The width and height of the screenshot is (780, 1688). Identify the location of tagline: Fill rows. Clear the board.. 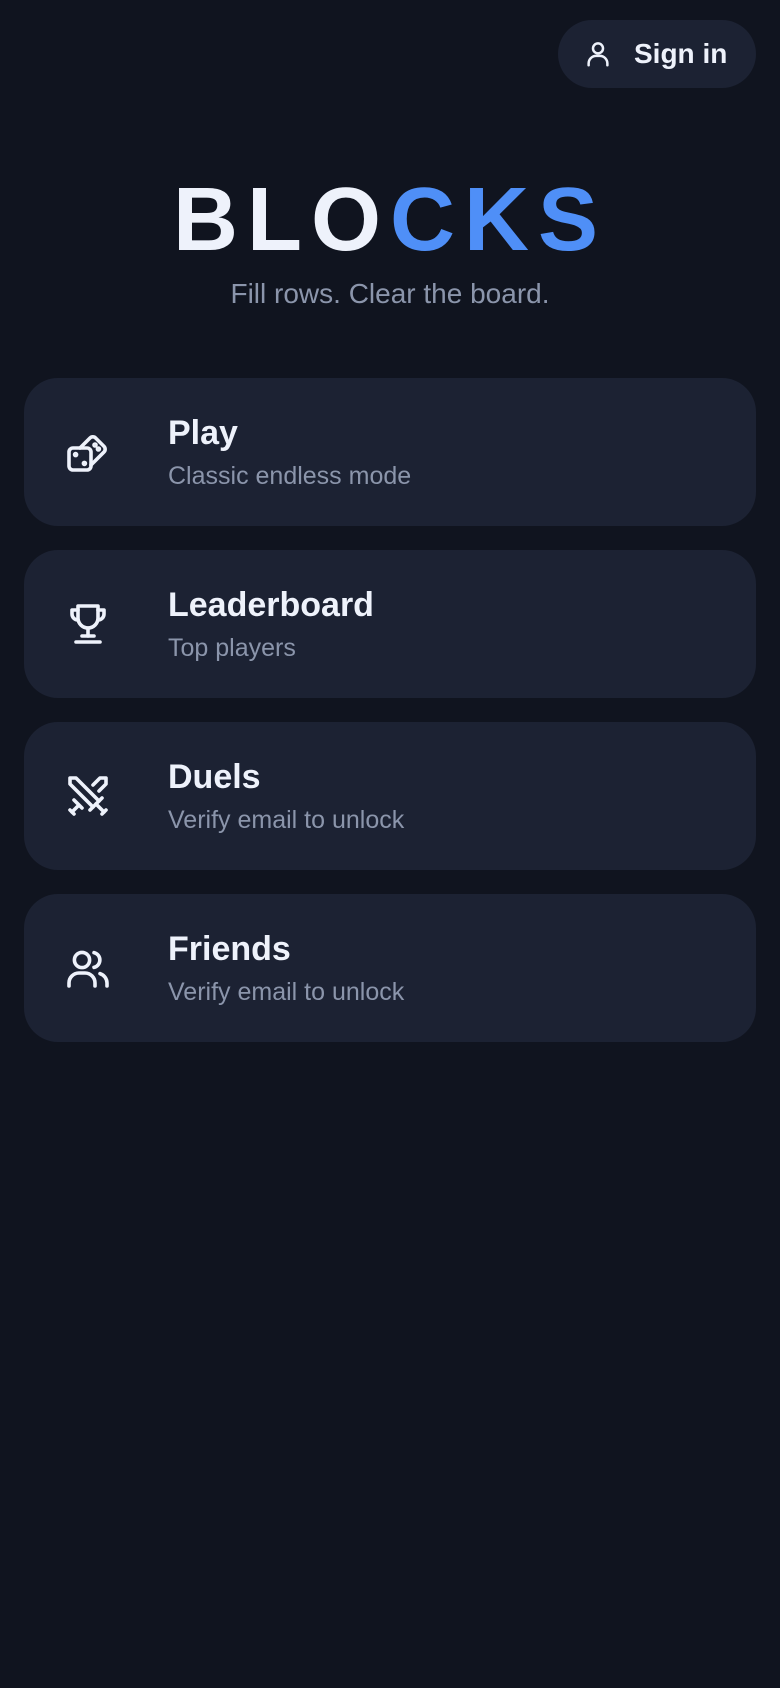
(390, 293).